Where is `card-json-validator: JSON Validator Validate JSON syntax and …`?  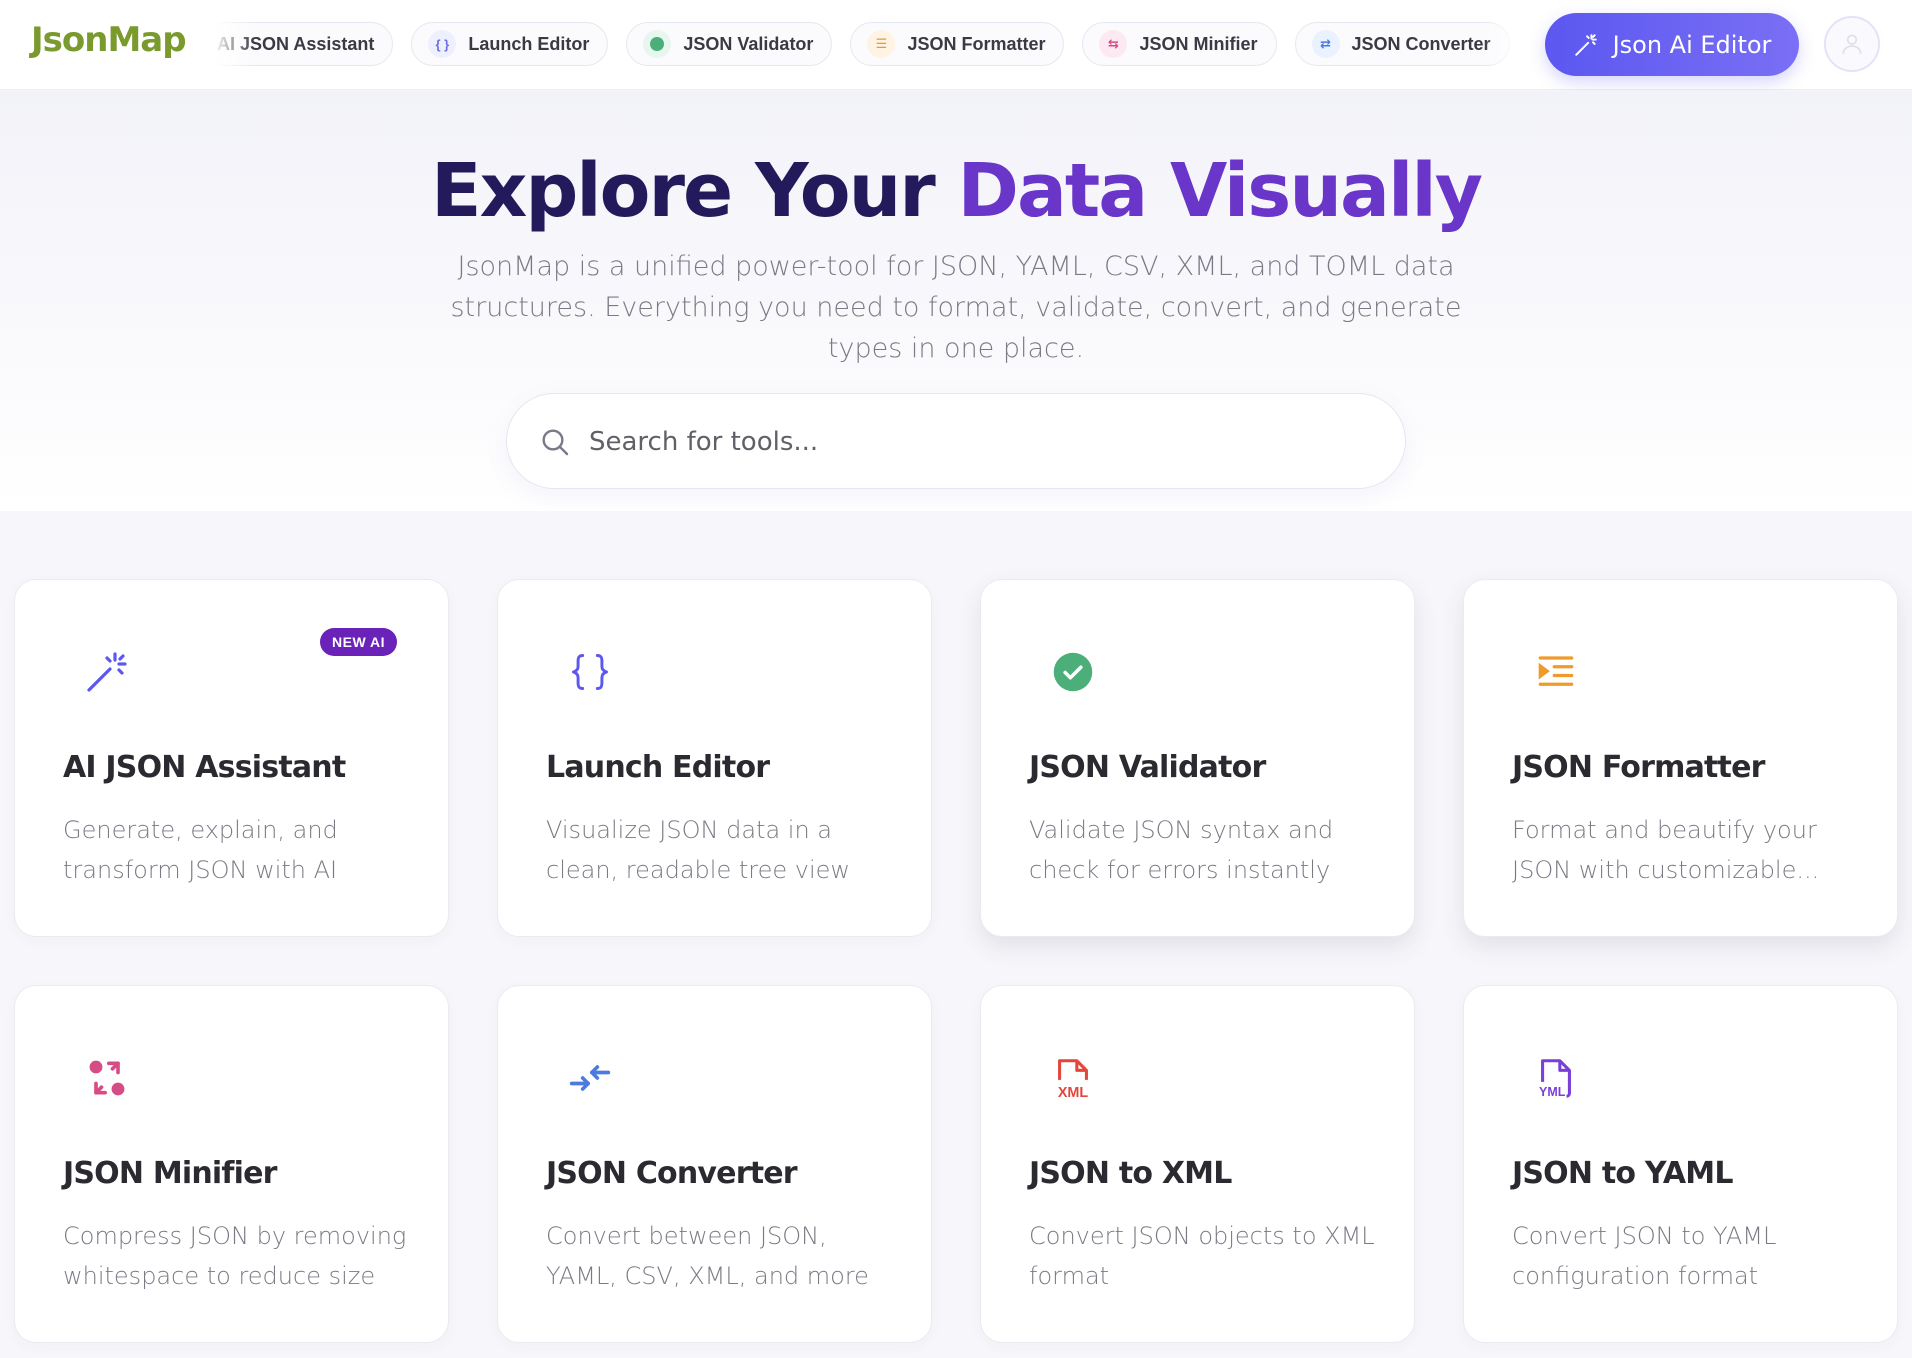
card-json-validator: JSON Validator Validate JSON syntax and … is located at coordinates (1197, 758).